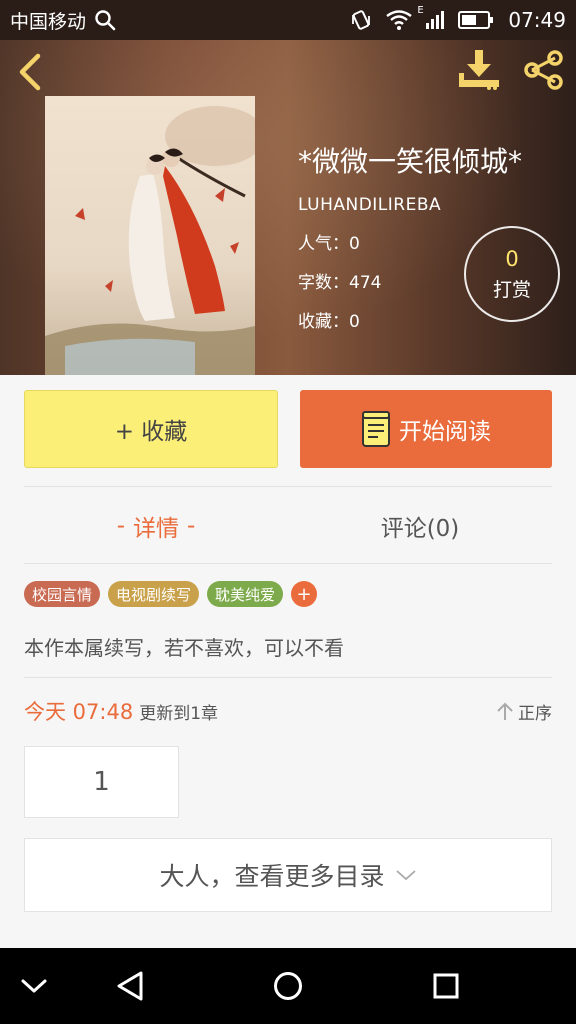 This screenshot has width=576, height=1024. I want to click on chapter-page-number: 1, so click(101, 782).